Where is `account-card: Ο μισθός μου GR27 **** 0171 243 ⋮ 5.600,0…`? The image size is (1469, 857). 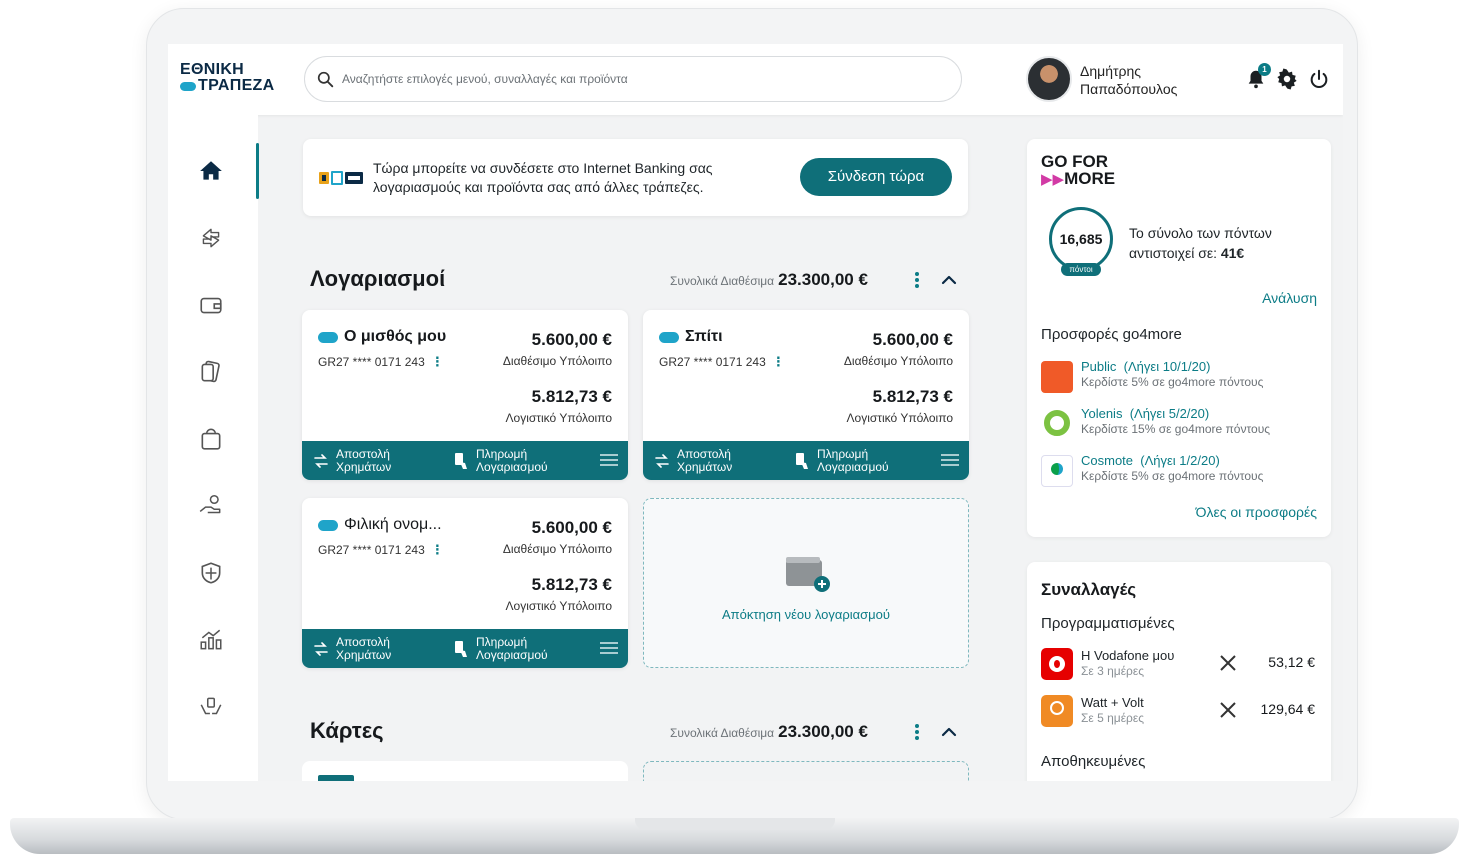 account-card: Ο μισθός μου GR27 **** 0171 243 ⋮ 5.600,0… is located at coordinates (465, 395).